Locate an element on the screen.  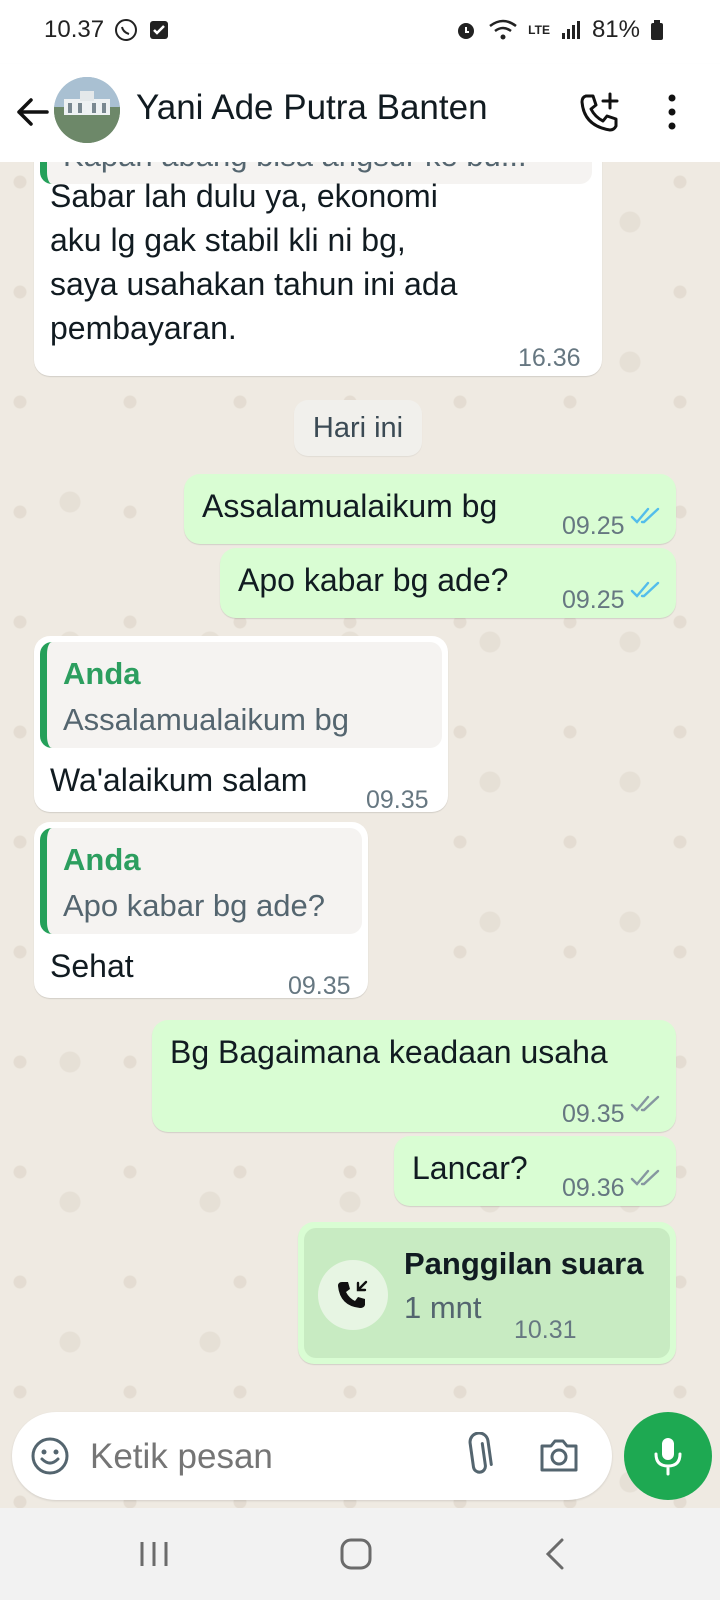
message-text-line: saya usahakan tahun ini ada is located at coordinates (254, 284).